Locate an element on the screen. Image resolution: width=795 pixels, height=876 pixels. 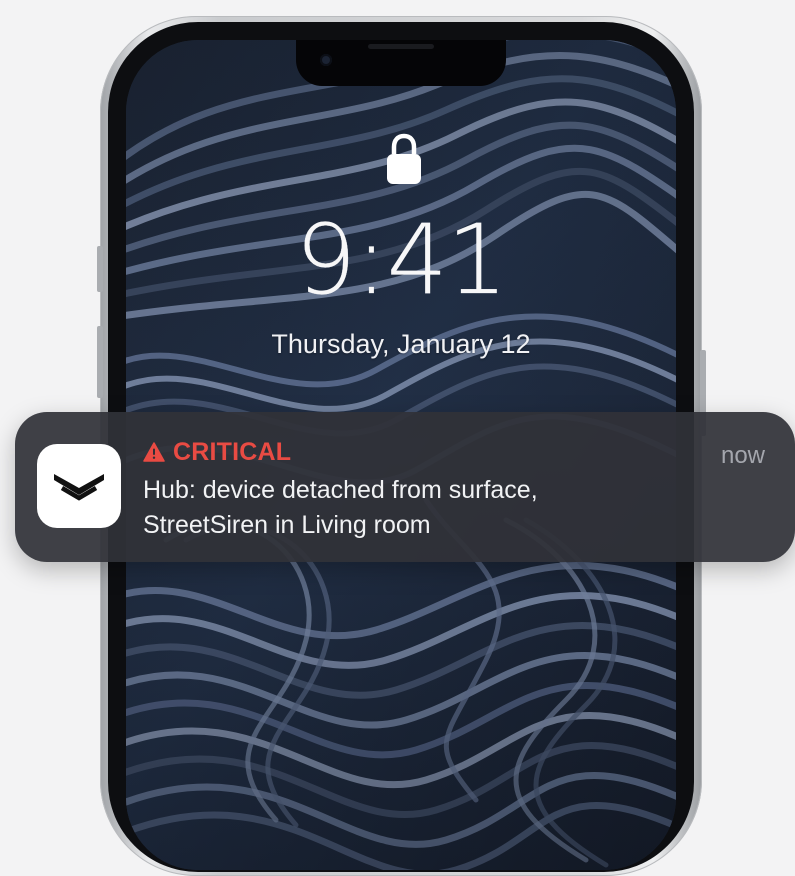
lock-screen-date: Thursday, January 12 is located at coordinates (401, 344).